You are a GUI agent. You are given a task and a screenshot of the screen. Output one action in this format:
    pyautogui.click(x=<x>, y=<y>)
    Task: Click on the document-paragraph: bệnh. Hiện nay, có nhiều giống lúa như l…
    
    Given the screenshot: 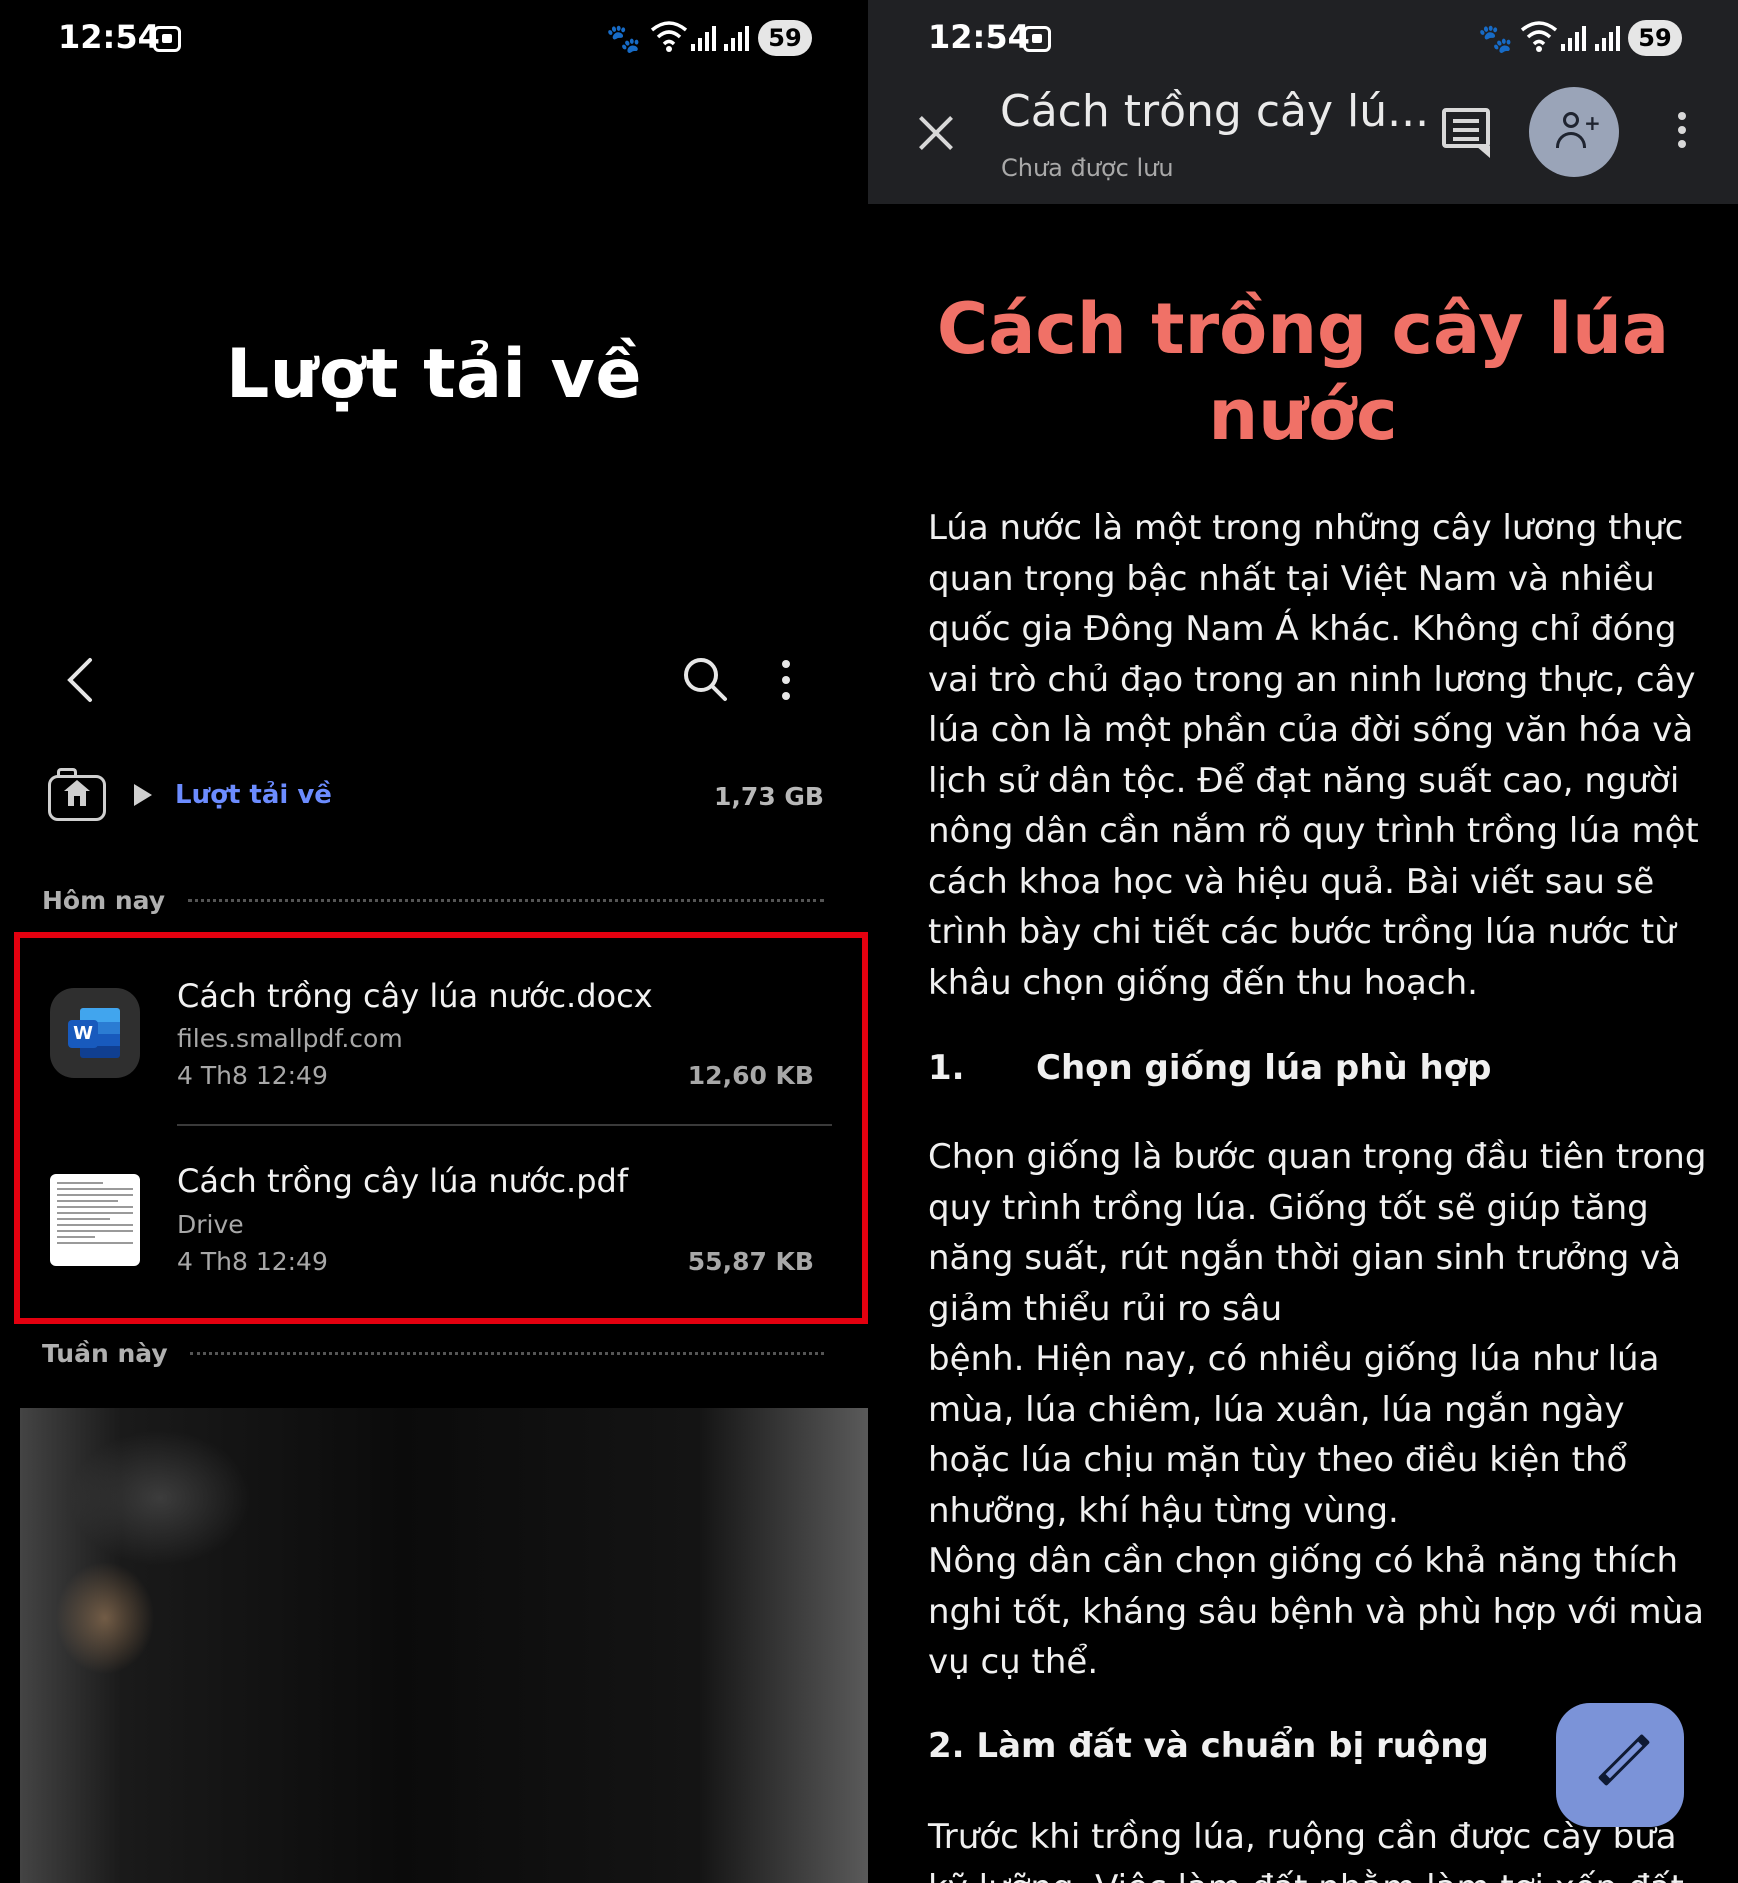 What is the action you would take?
    pyautogui.click(x=1294, y=1435)
    